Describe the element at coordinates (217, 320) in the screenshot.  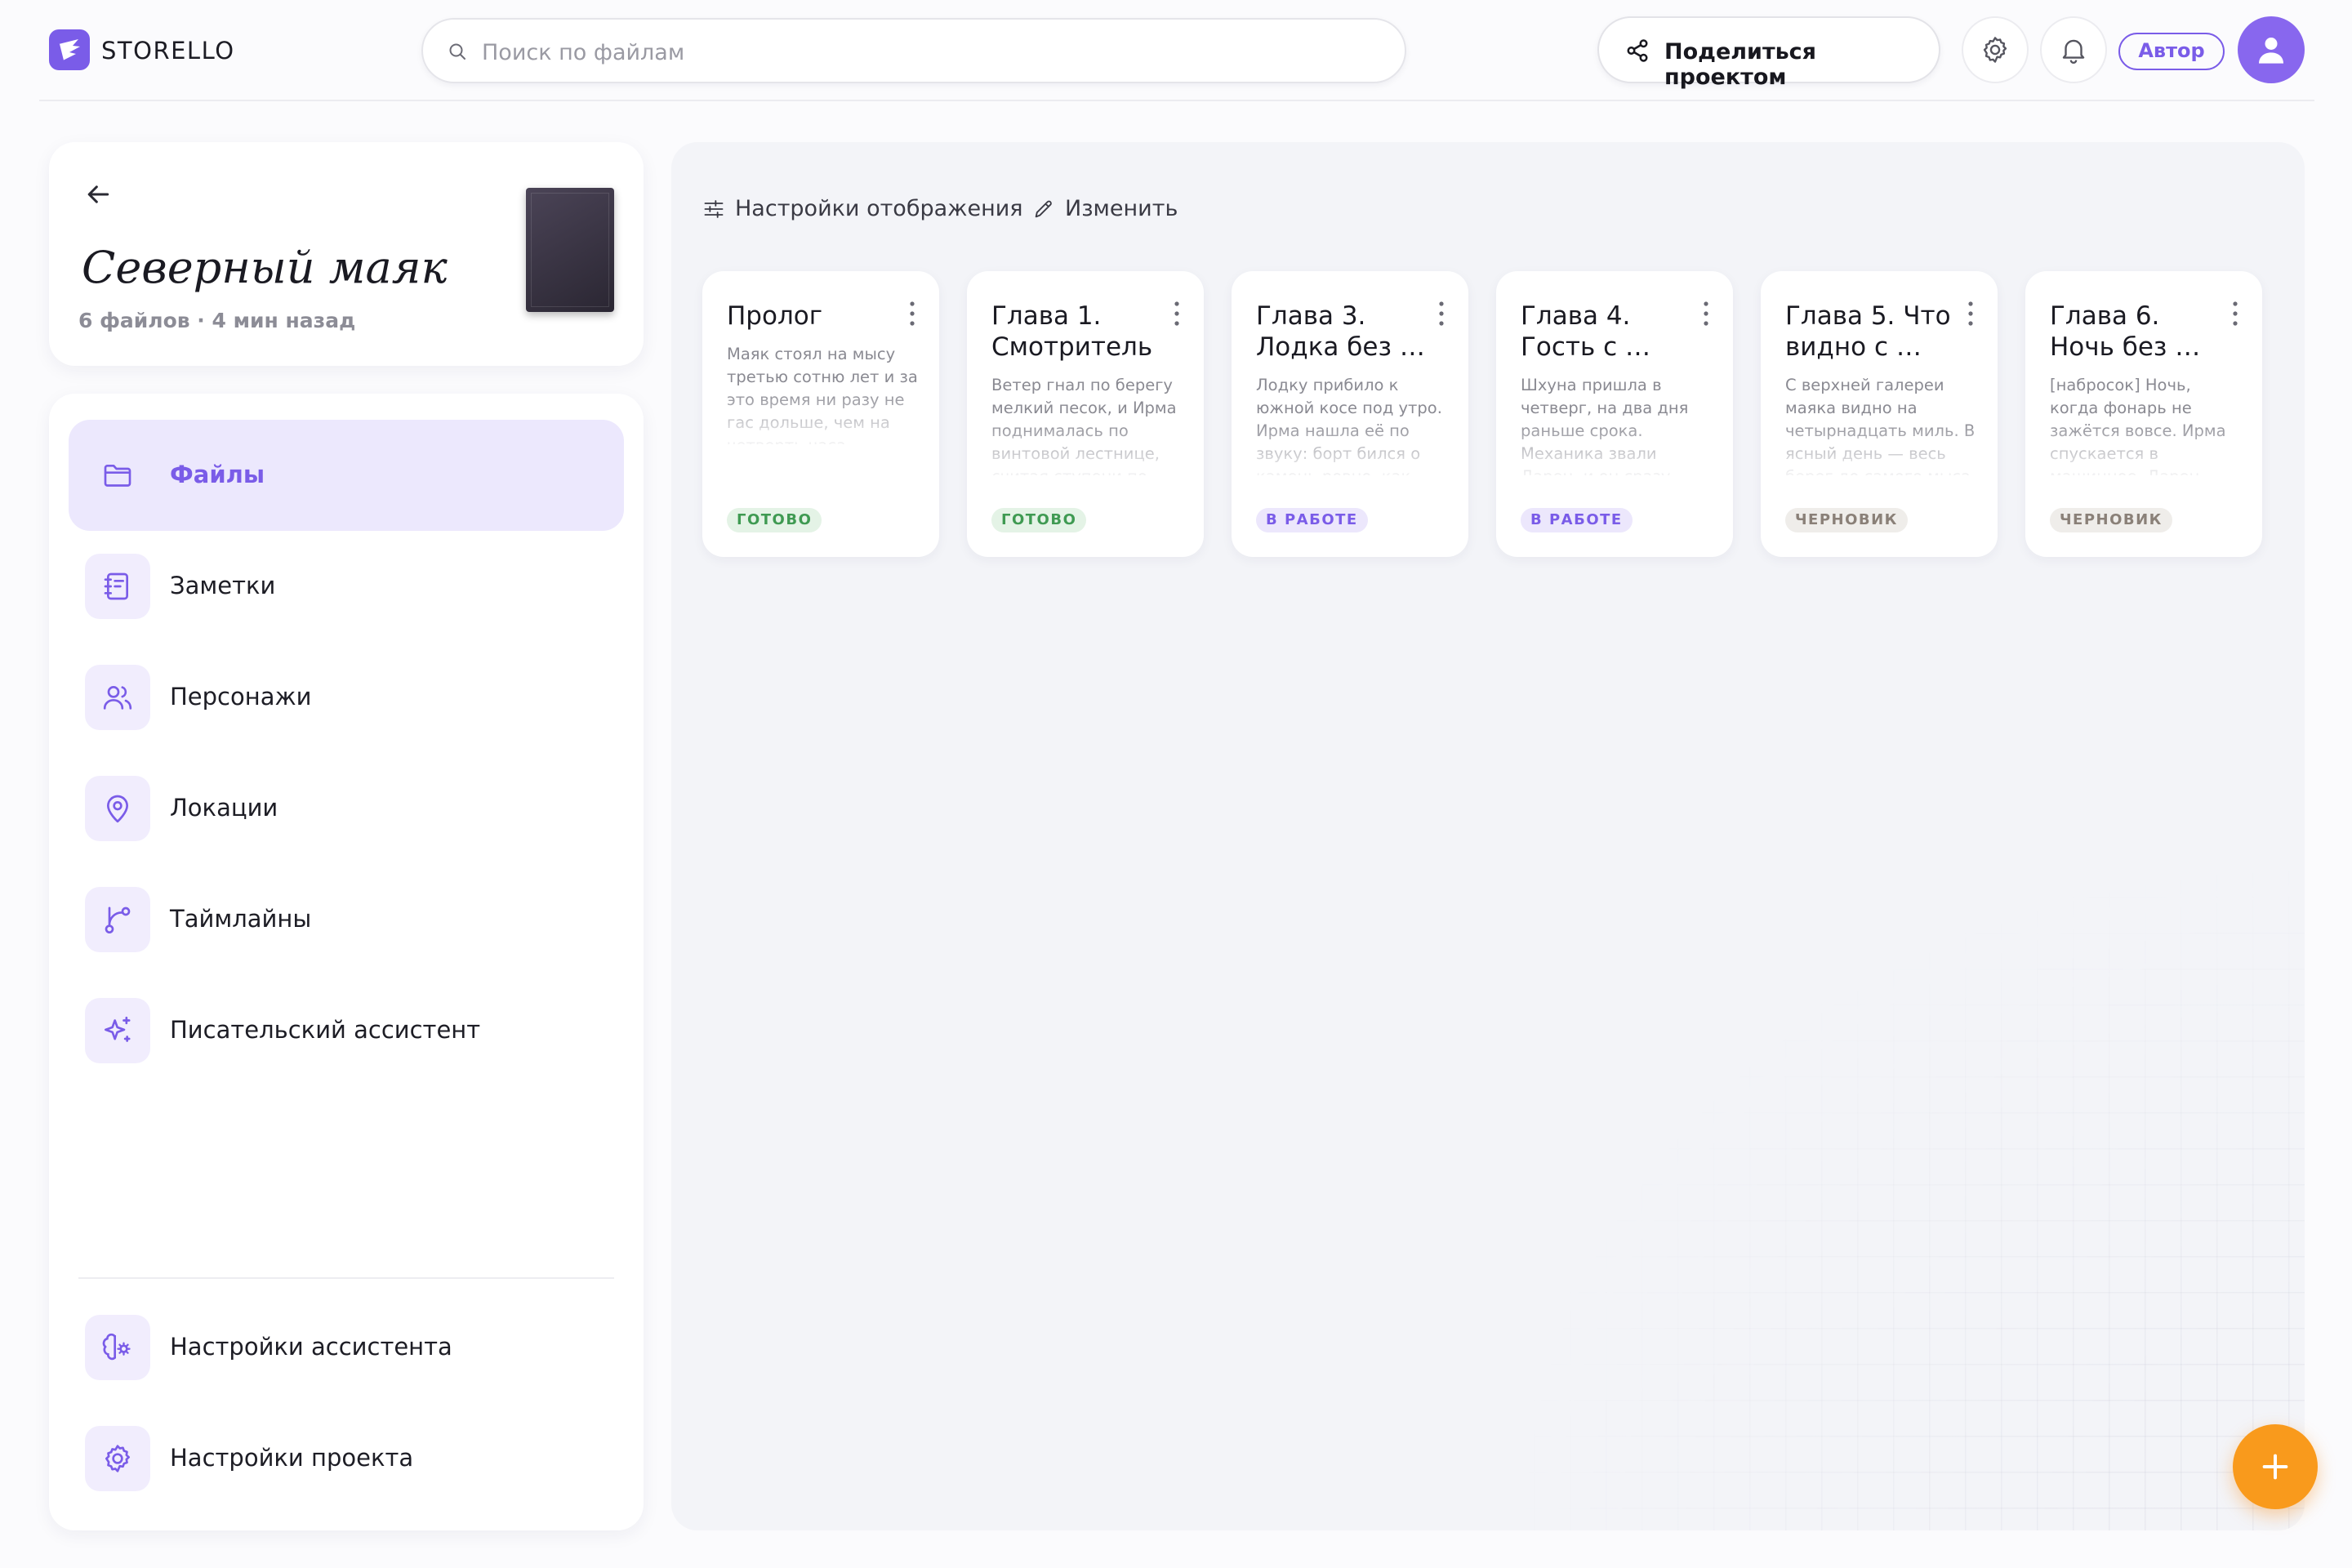
I see `project-meta: 6 файлов · 4 мин назад` at that location.